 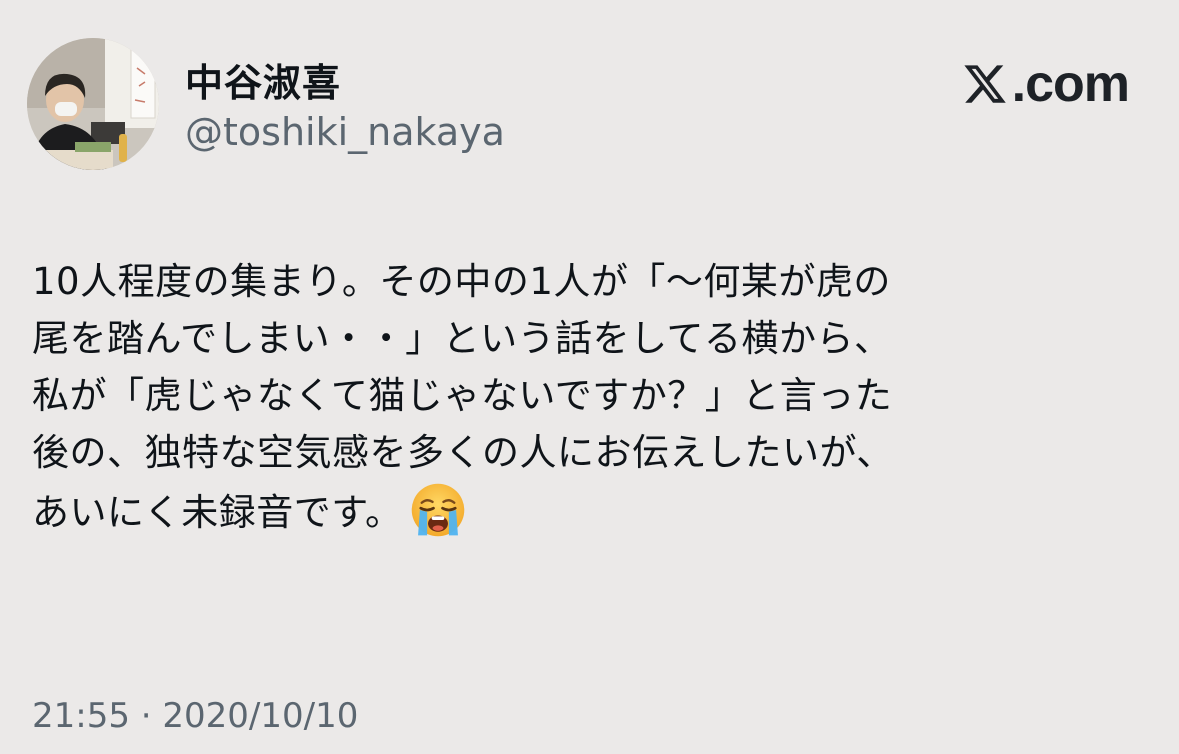 What do you see at coordinates (462, 338) in the screenshot?
I see `tweet-line: 尾を踏んでしまい・・」という話をしてる横から、` at bounding box center [462, 338].